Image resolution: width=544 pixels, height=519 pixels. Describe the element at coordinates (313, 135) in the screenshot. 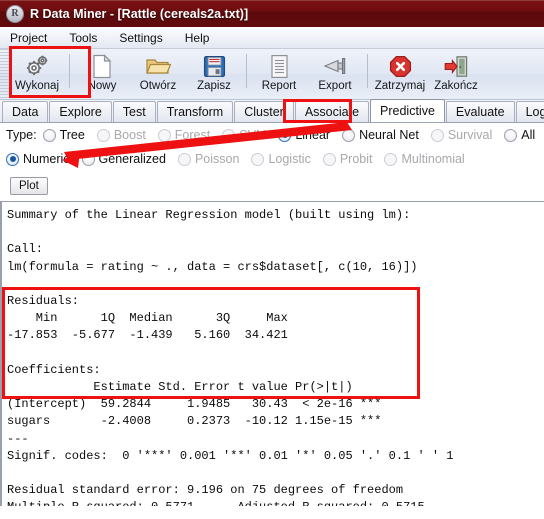

I see `radio-label-linear: Linear` at that location.